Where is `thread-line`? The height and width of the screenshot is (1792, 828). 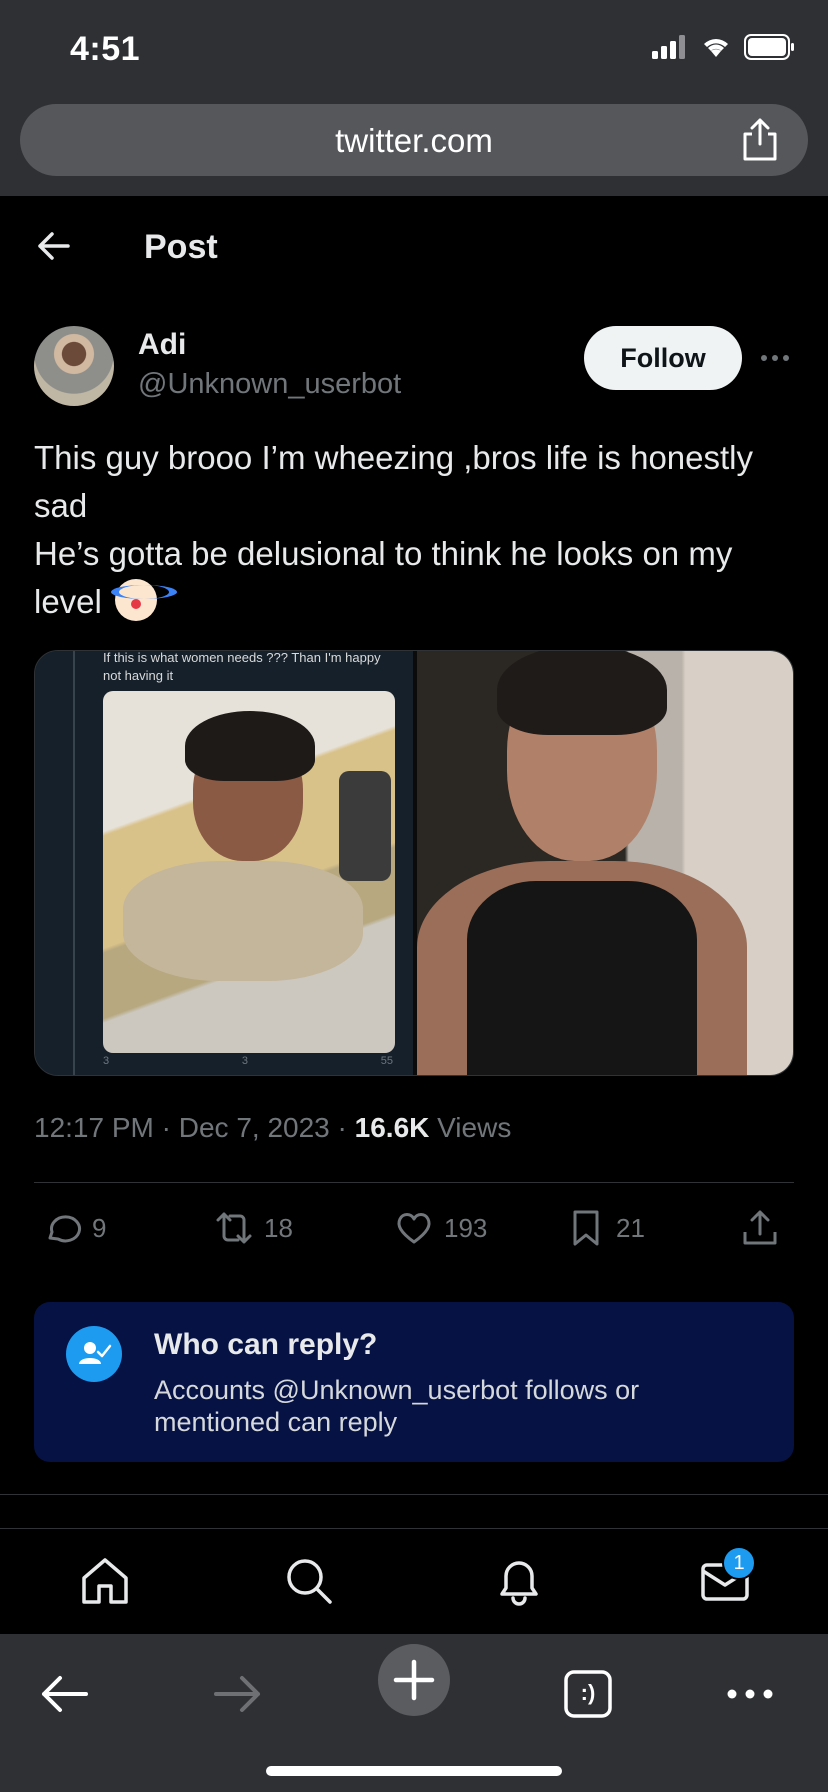
thread-line is located at coordinates (74, 863).